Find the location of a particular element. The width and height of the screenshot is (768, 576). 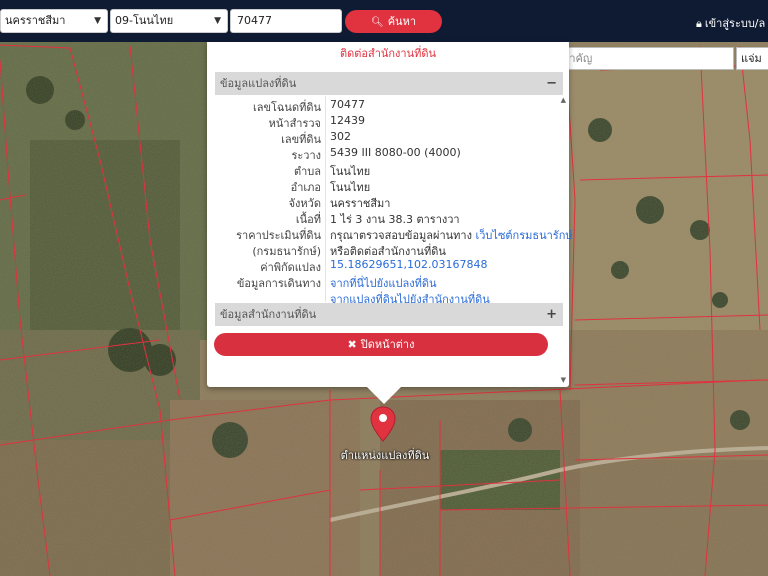

close-window-label: ปิดหน้าต่าง is located at coordinates (387, 344).